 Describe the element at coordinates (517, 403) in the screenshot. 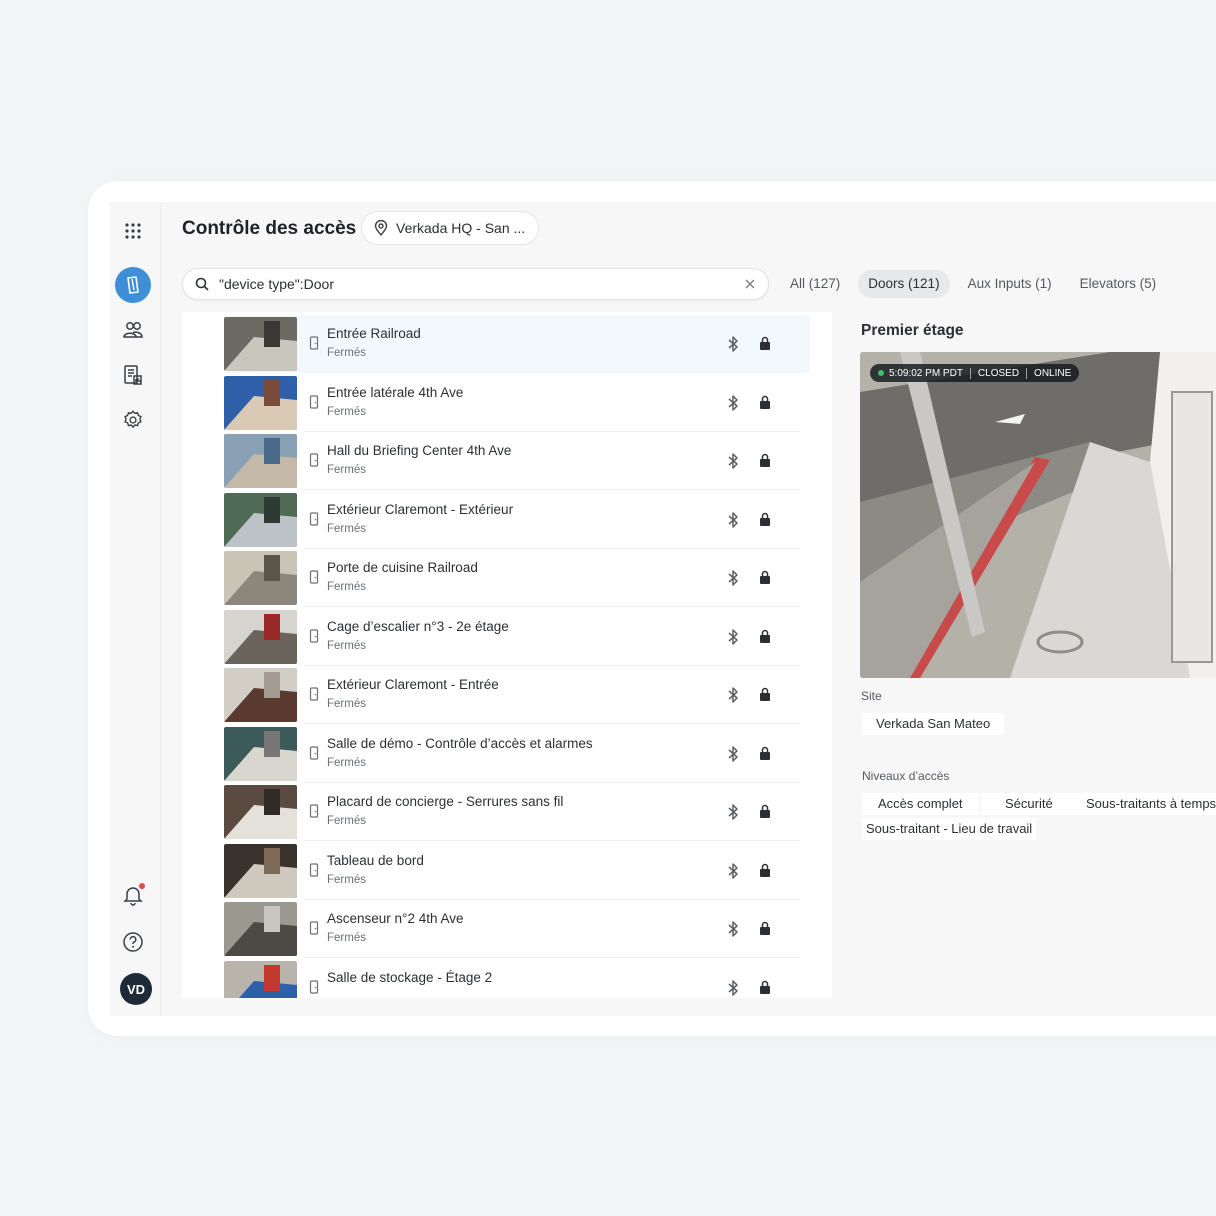

I see `door-row: Entrée latérale 4th Ave Fermés` at that location.